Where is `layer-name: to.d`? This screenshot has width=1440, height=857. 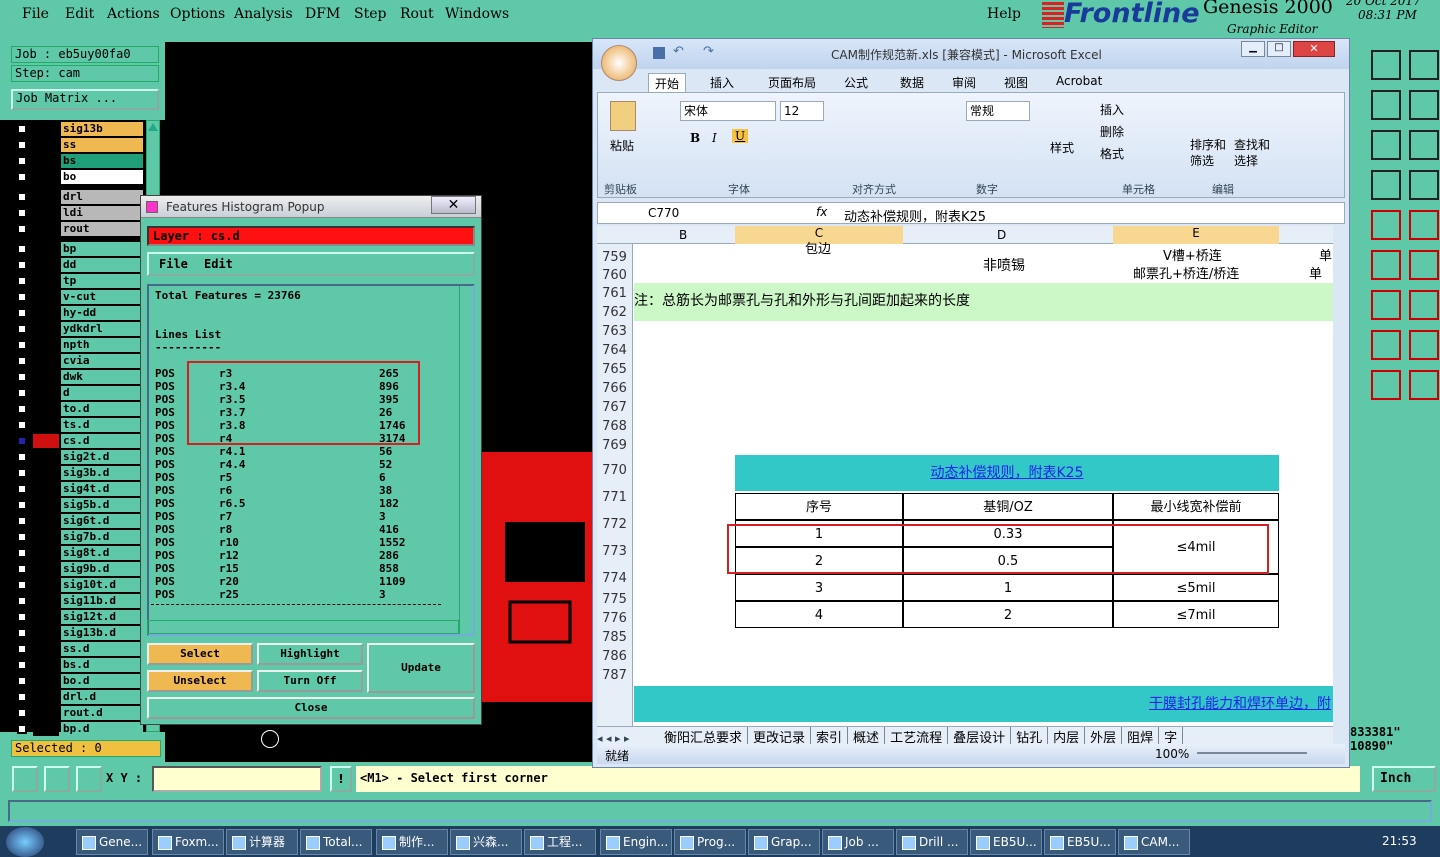
layer-name: to.d is located at coordinates (102, 409).